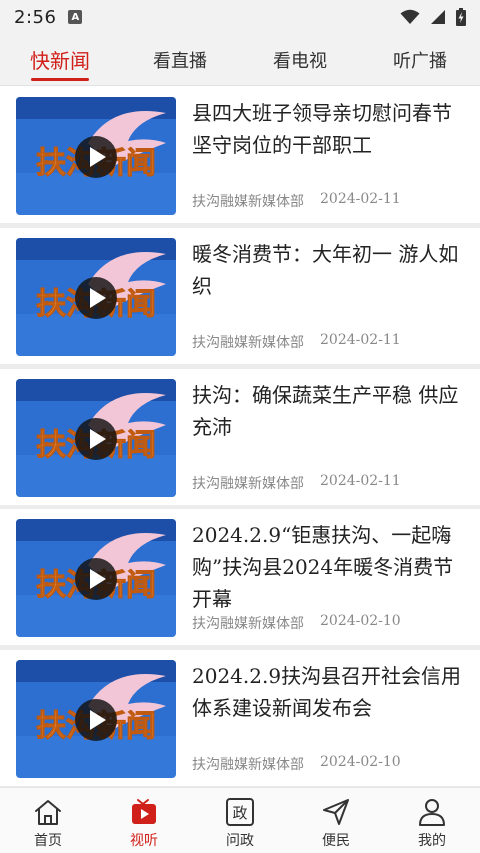 This screenshot has width=480, height=853. What do you see at coordinates (48, 841) in the screenshot?
I see `nav-label: 首页` at bounding box center [48, 841].